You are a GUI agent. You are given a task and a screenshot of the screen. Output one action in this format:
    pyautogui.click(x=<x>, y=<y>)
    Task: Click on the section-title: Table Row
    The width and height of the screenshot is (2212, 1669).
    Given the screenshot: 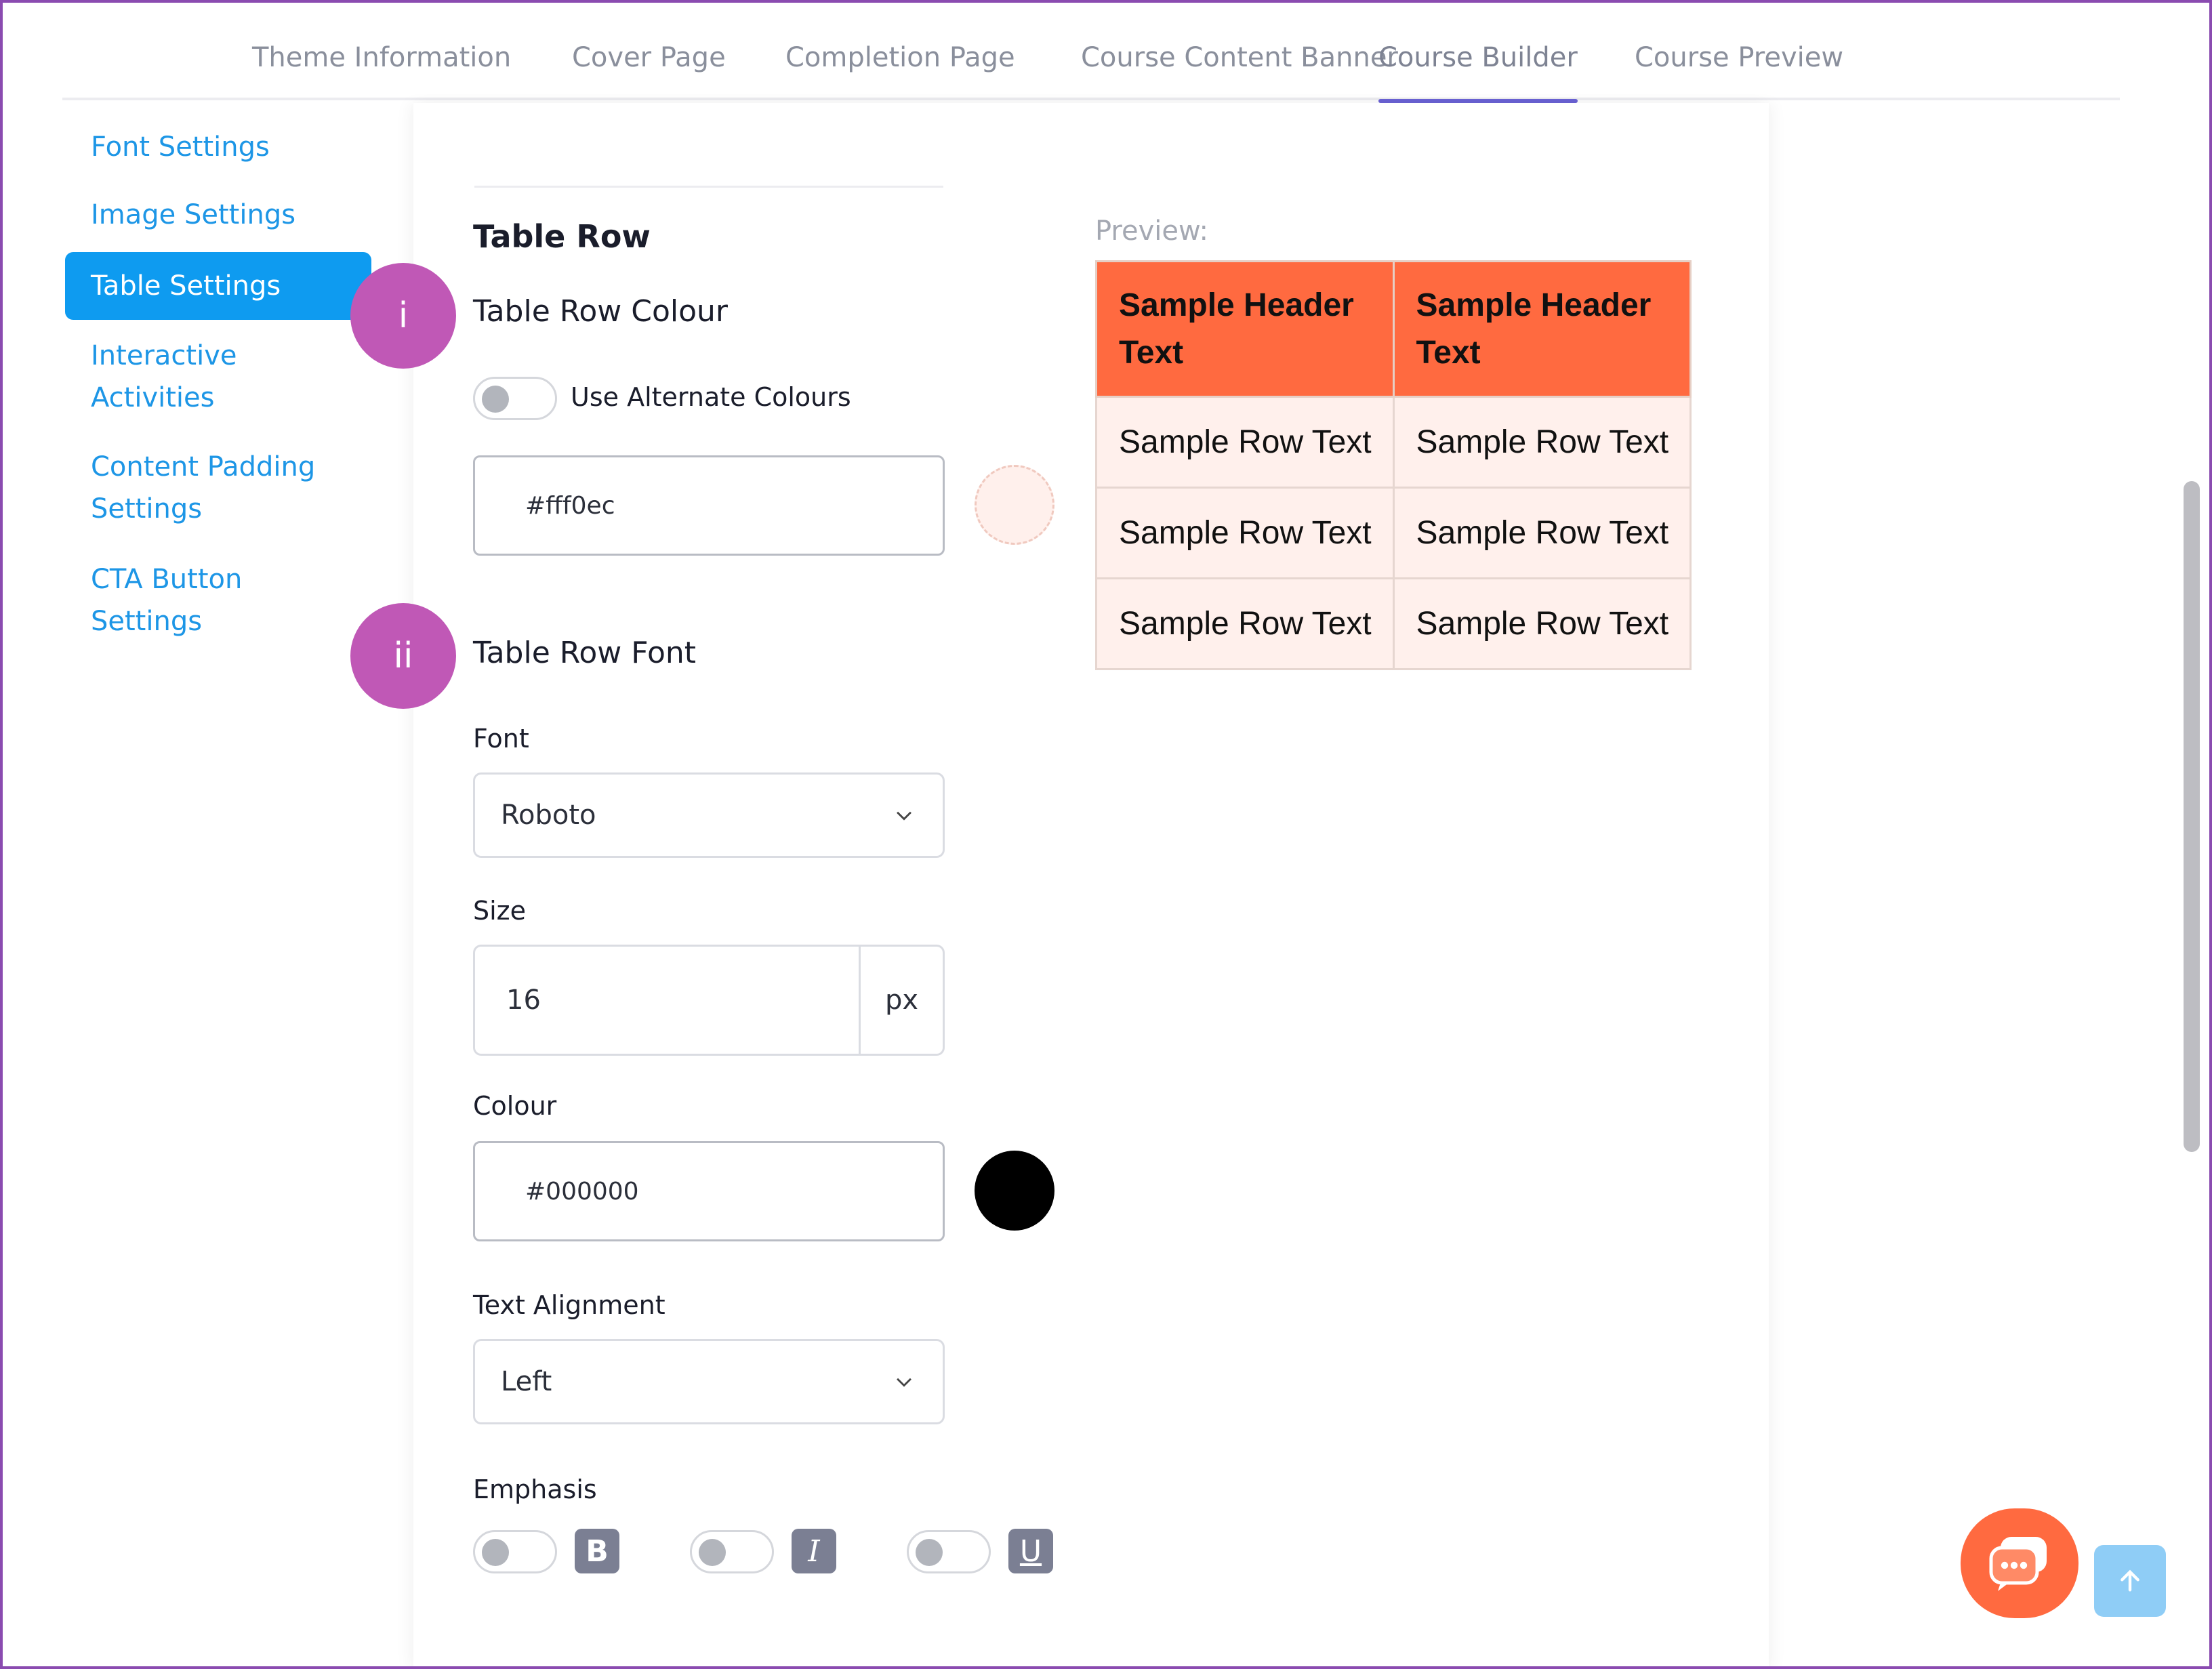 What is the action you would take?
    pyautogui.click(x=562, y=237)
    